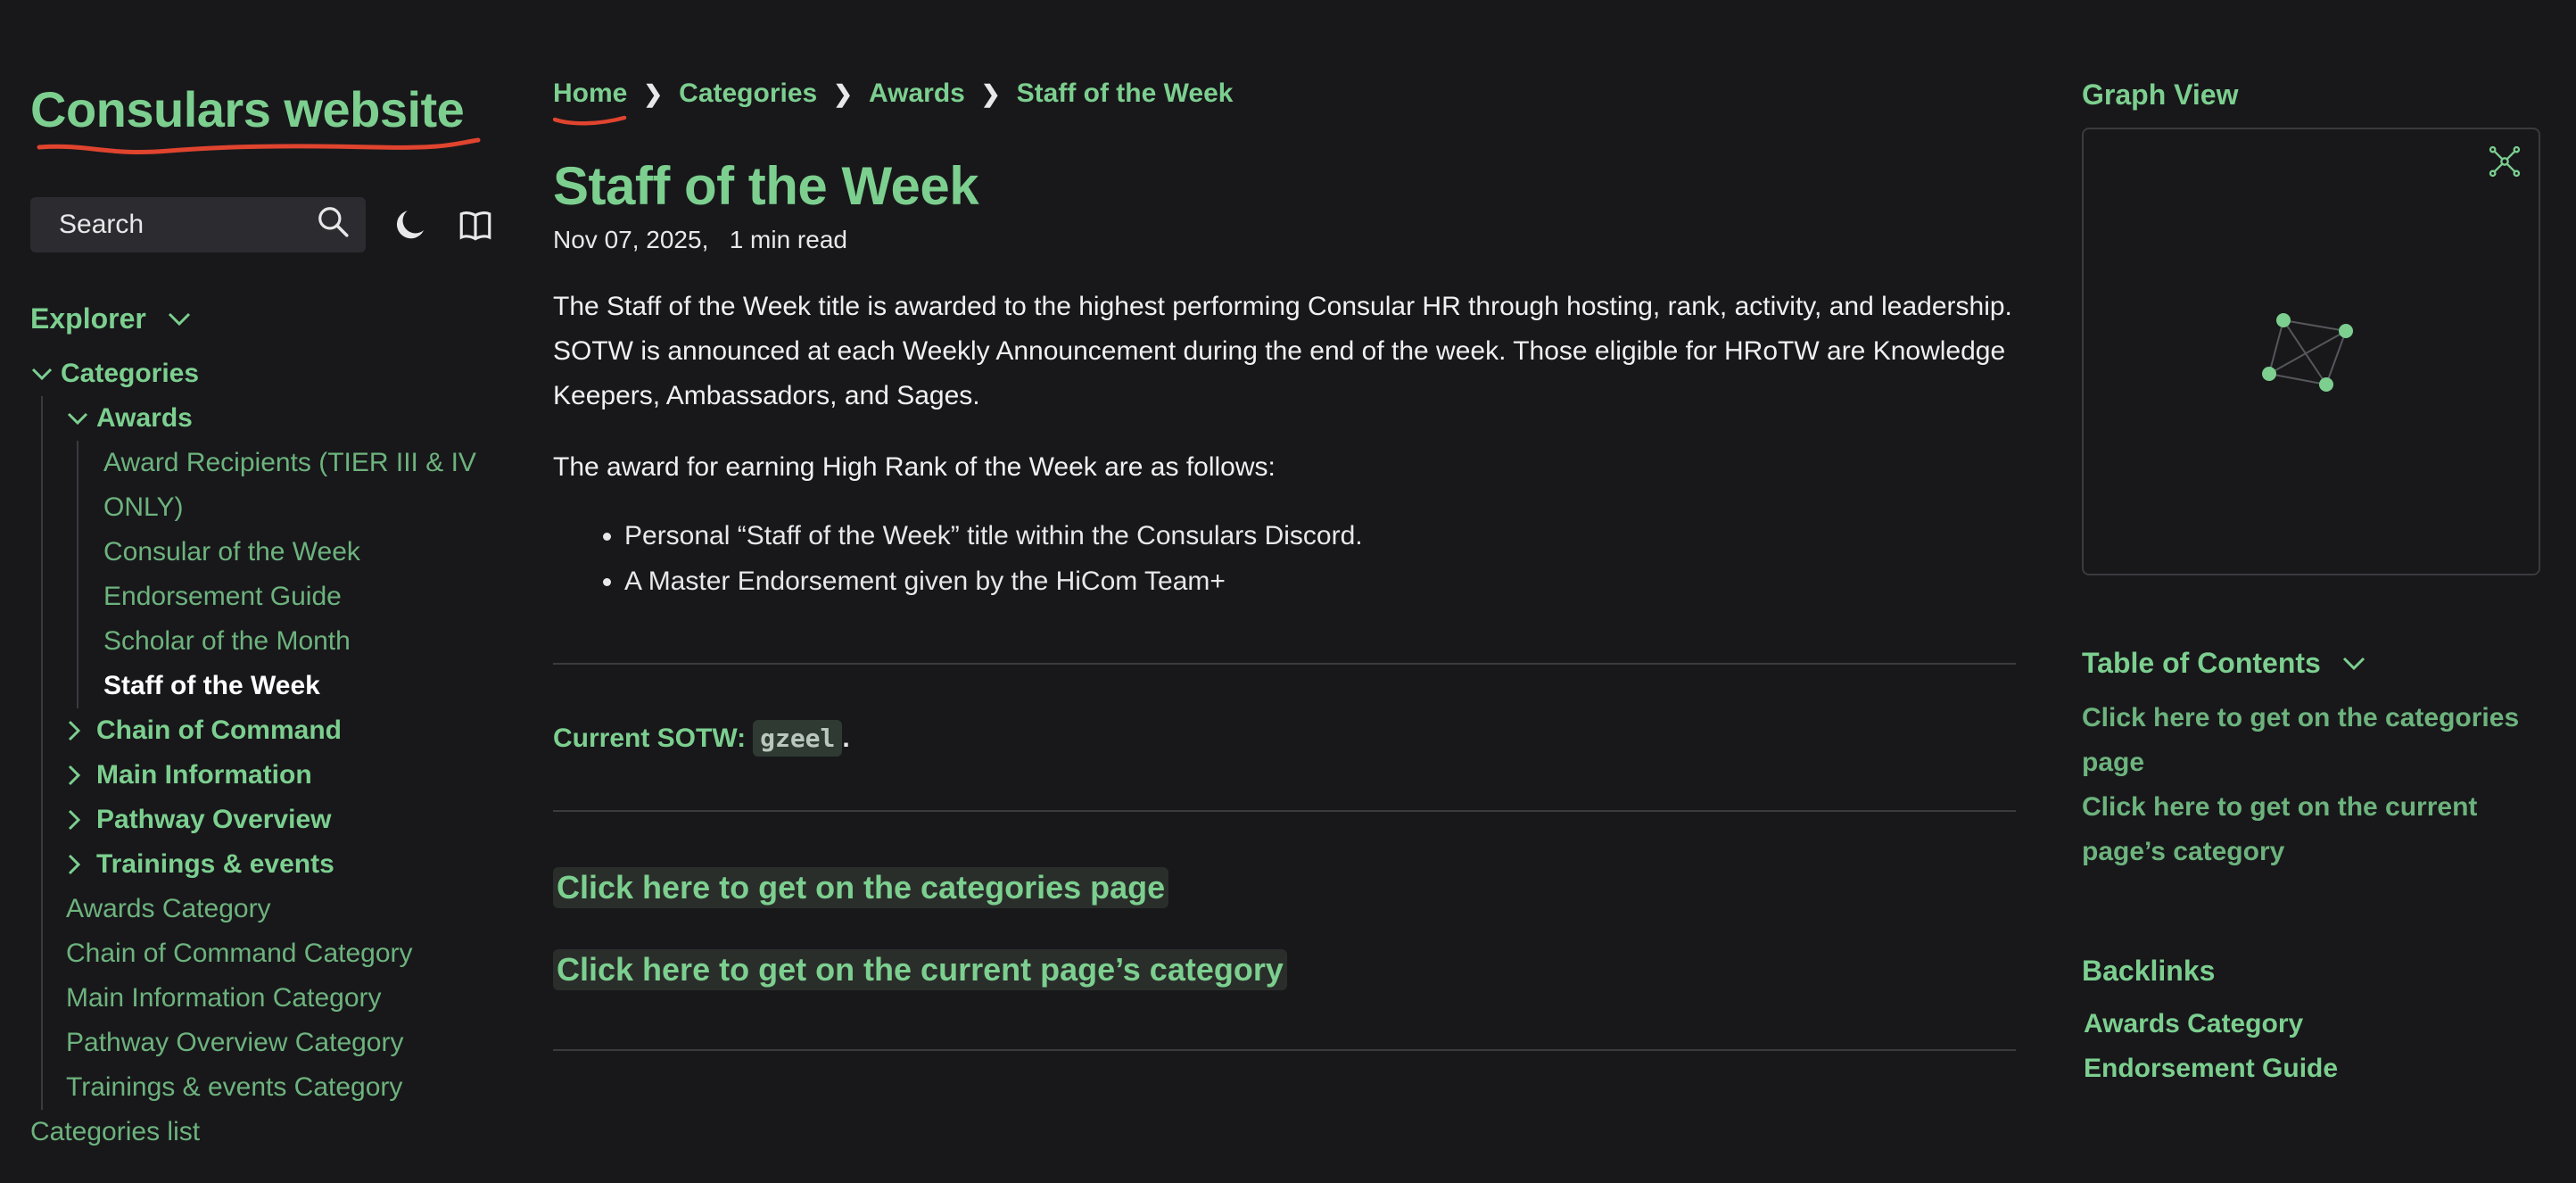 The height and width of the screenshot is (1183, 2576). I want to click on site-title: Consulars website, so click(256, 117).